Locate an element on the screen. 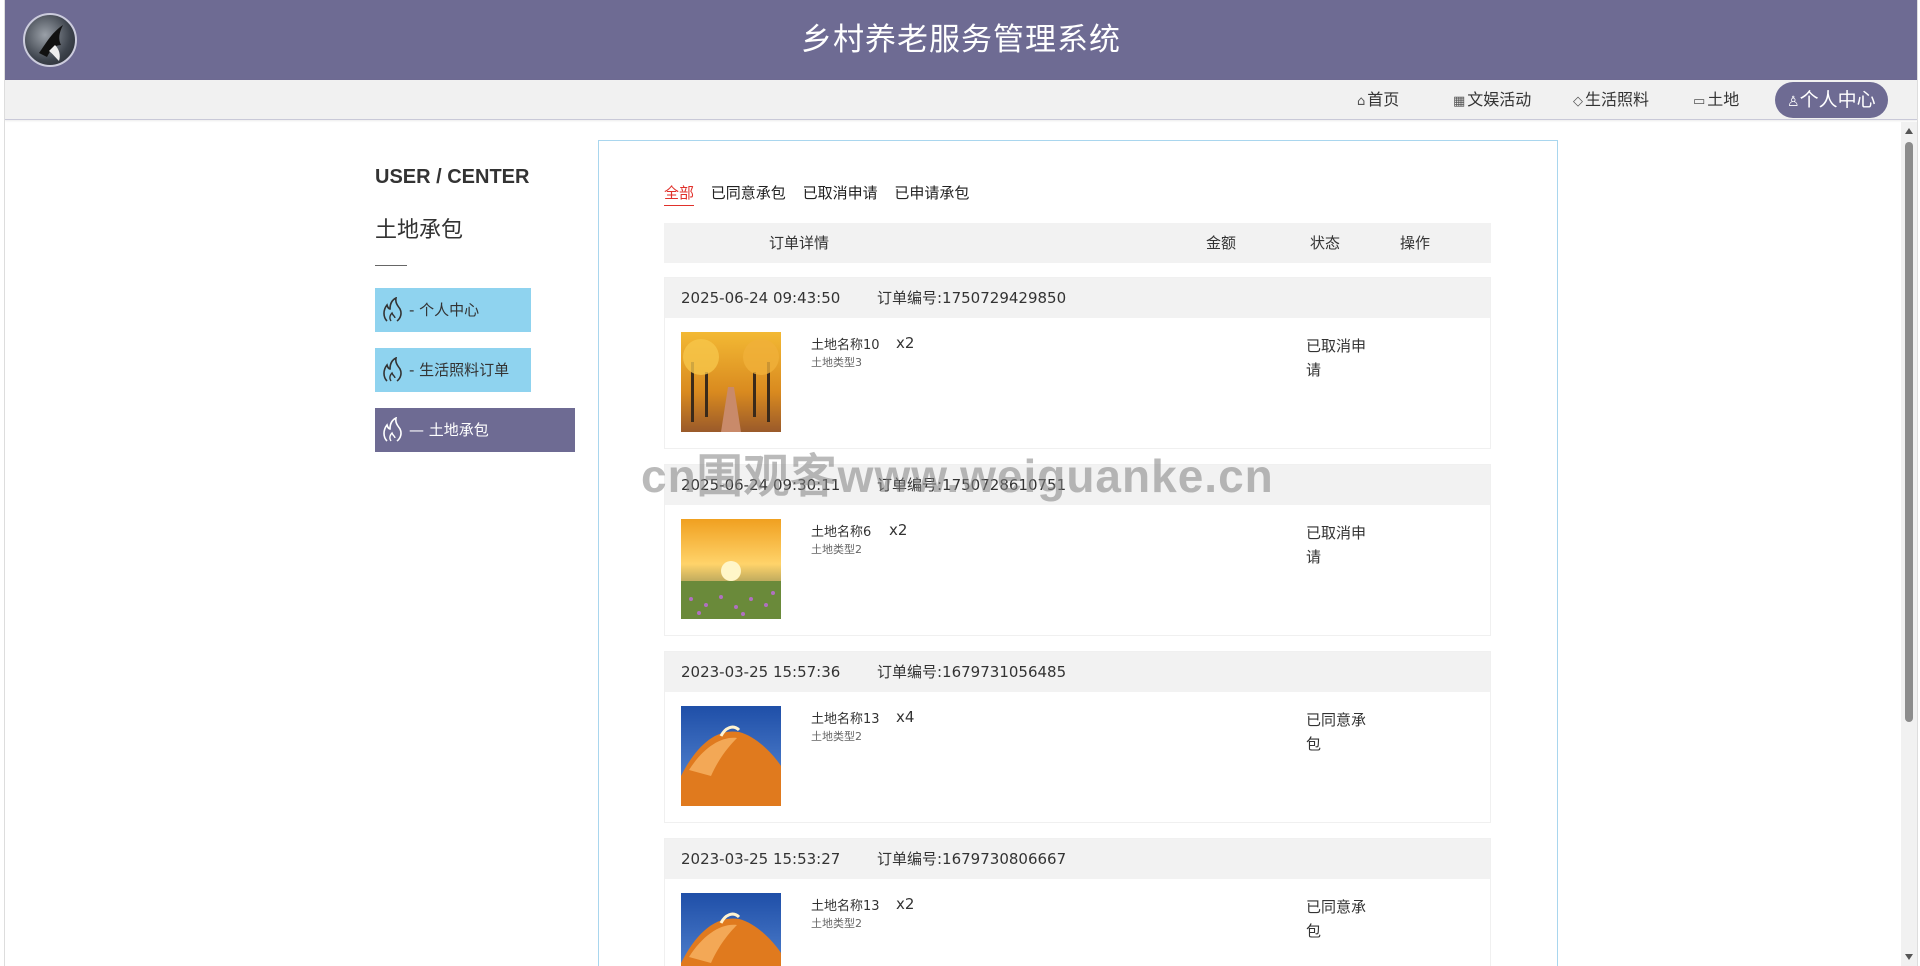 This screenshot has width=1920, height=966. sidebar-title: USER / CENTER is located at coordinates (452, 177).